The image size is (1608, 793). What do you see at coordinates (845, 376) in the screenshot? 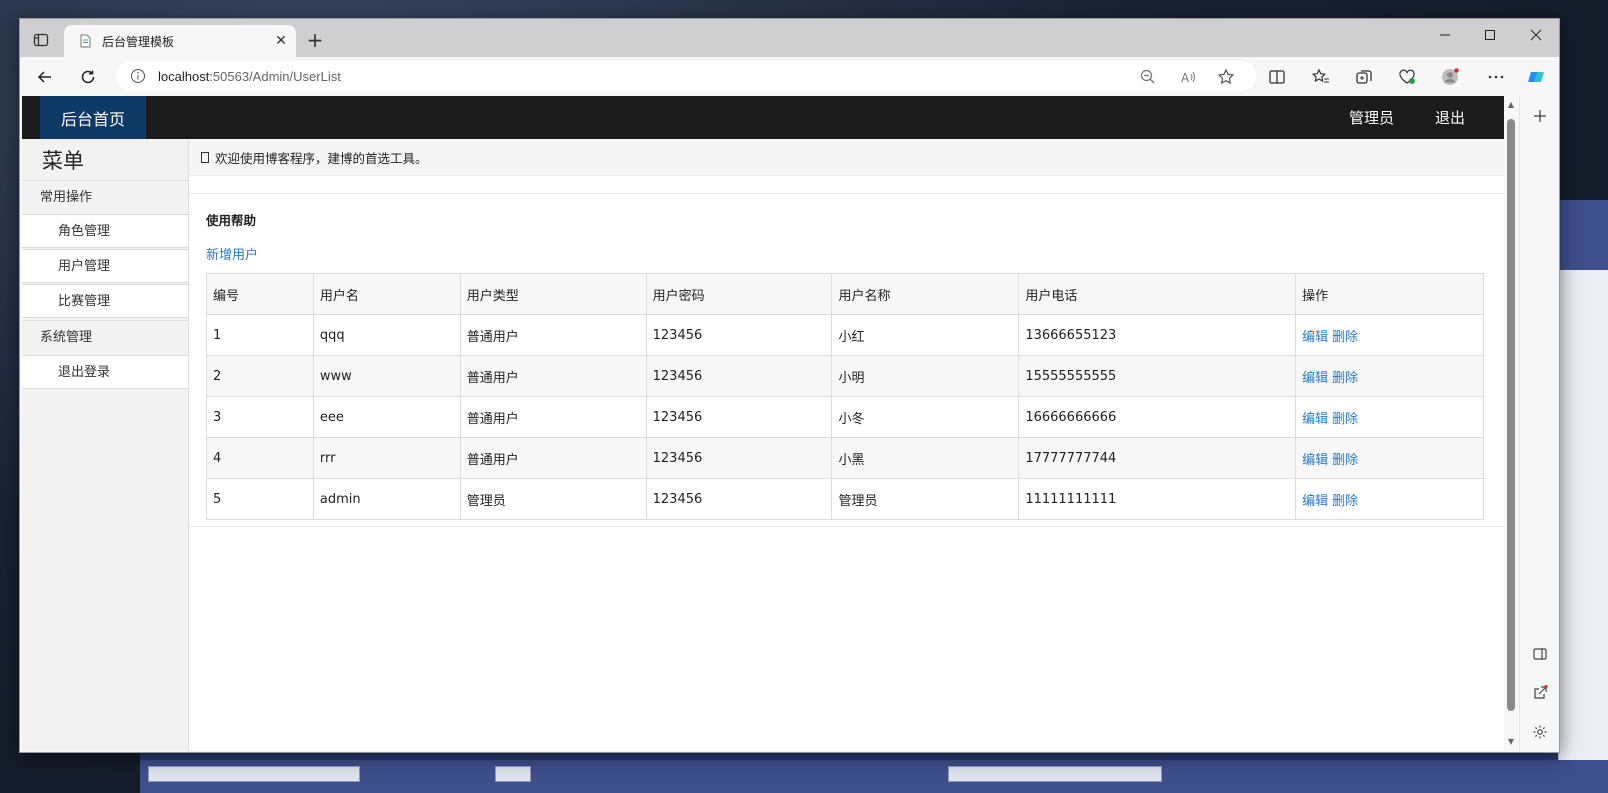
I see `table-row: 2 www 普通用户 123456 小明 15555555555 编辑 删除` at bounding box center [845, 376].